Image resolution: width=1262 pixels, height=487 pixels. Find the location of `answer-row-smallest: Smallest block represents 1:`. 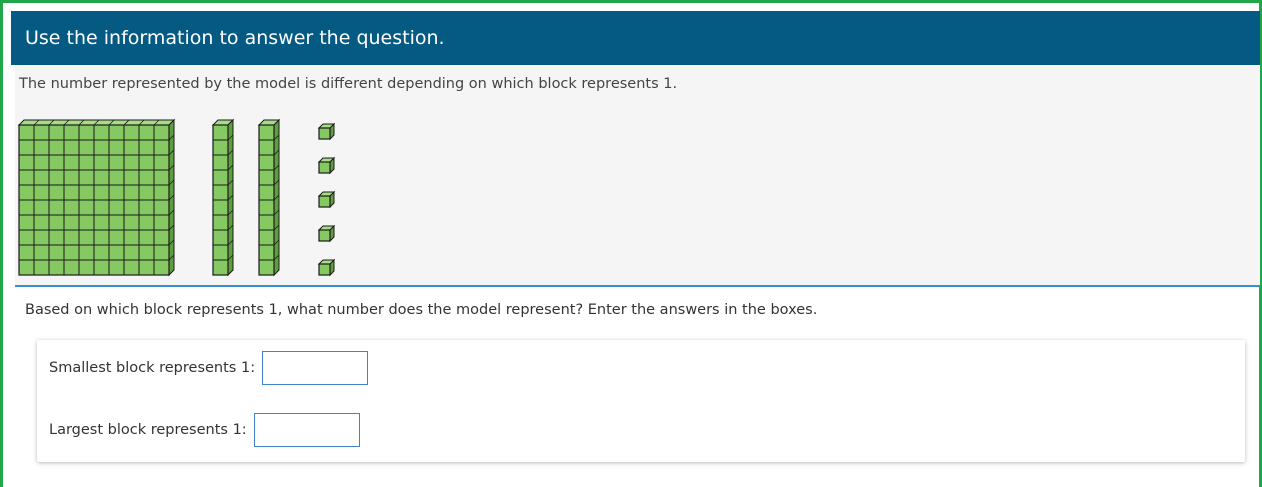

answer-row-smallest: Smallest block represents 1: is located at coordinates (209, 368).